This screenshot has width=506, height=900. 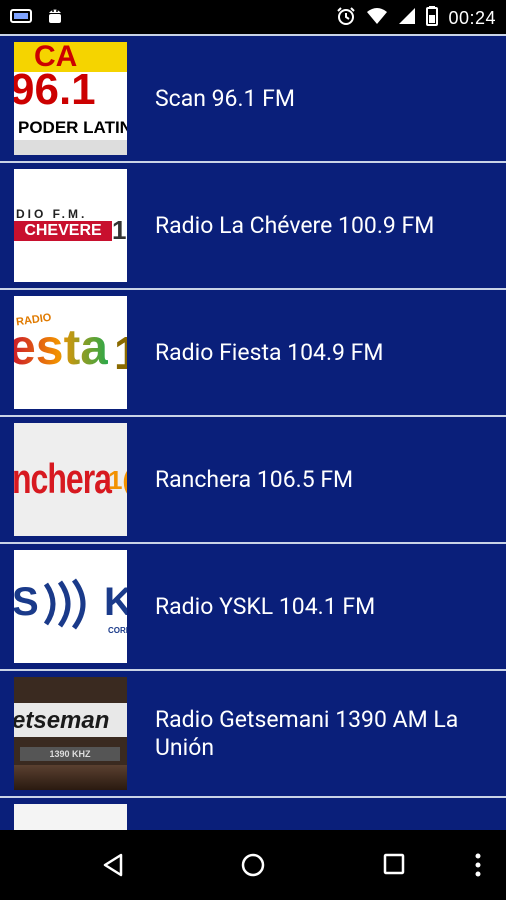 What do you see at coordinates (407, 18) in the screenshot?
I see `signal-icon` at bounding box center [407, 18].